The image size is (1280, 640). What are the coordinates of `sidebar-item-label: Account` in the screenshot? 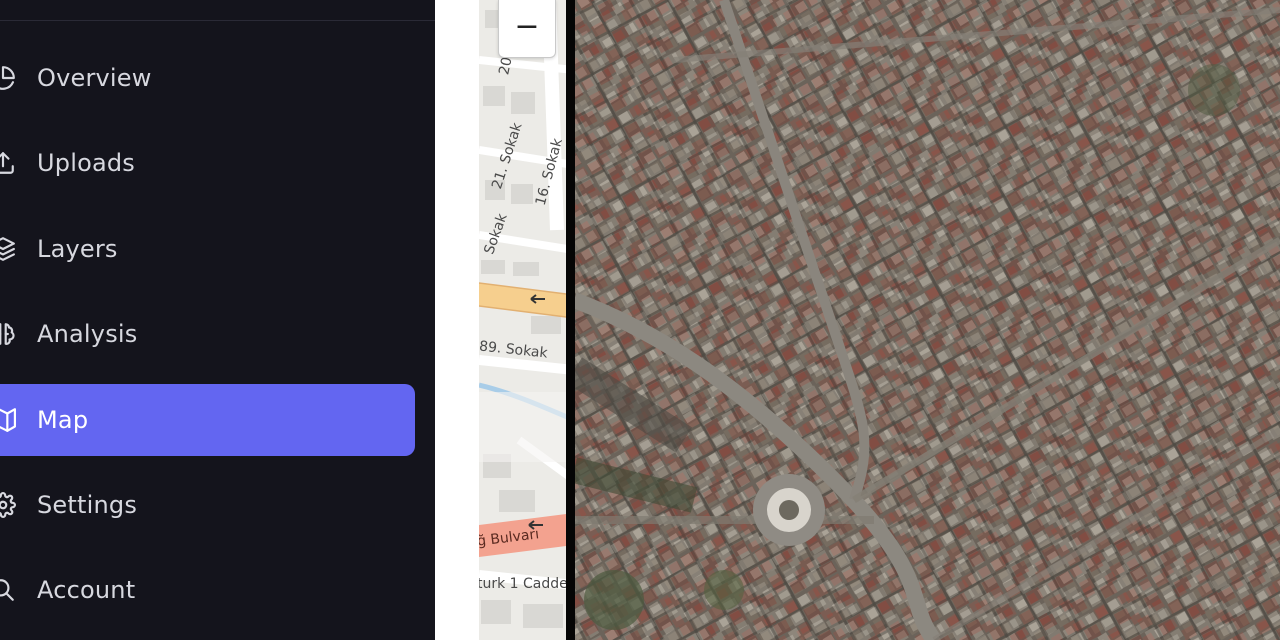 It's located at (86, 590).